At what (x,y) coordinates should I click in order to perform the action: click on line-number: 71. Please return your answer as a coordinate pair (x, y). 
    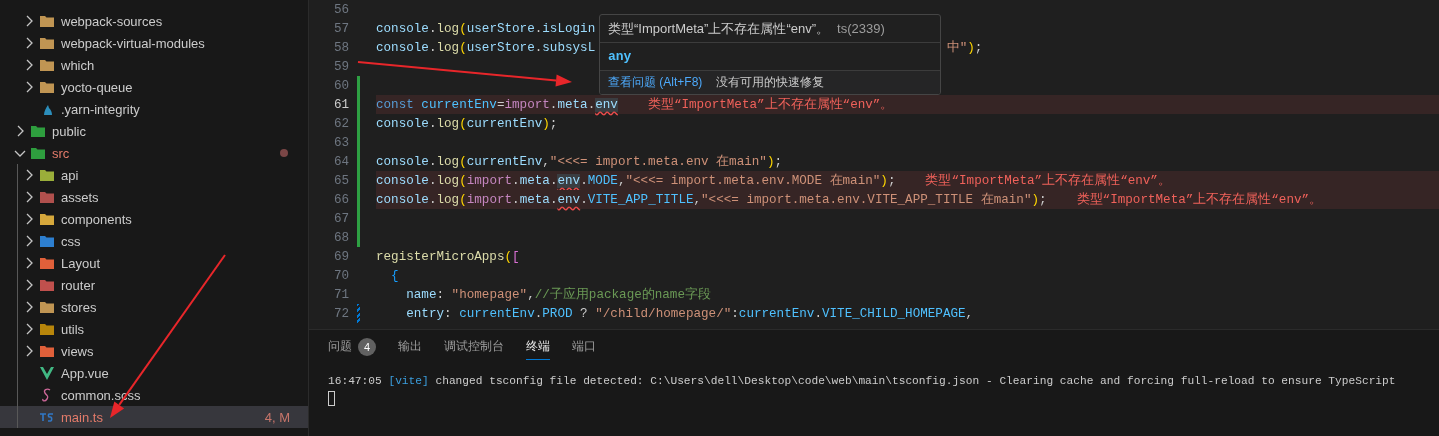
    Looking at the image, I should click on (340, 294).